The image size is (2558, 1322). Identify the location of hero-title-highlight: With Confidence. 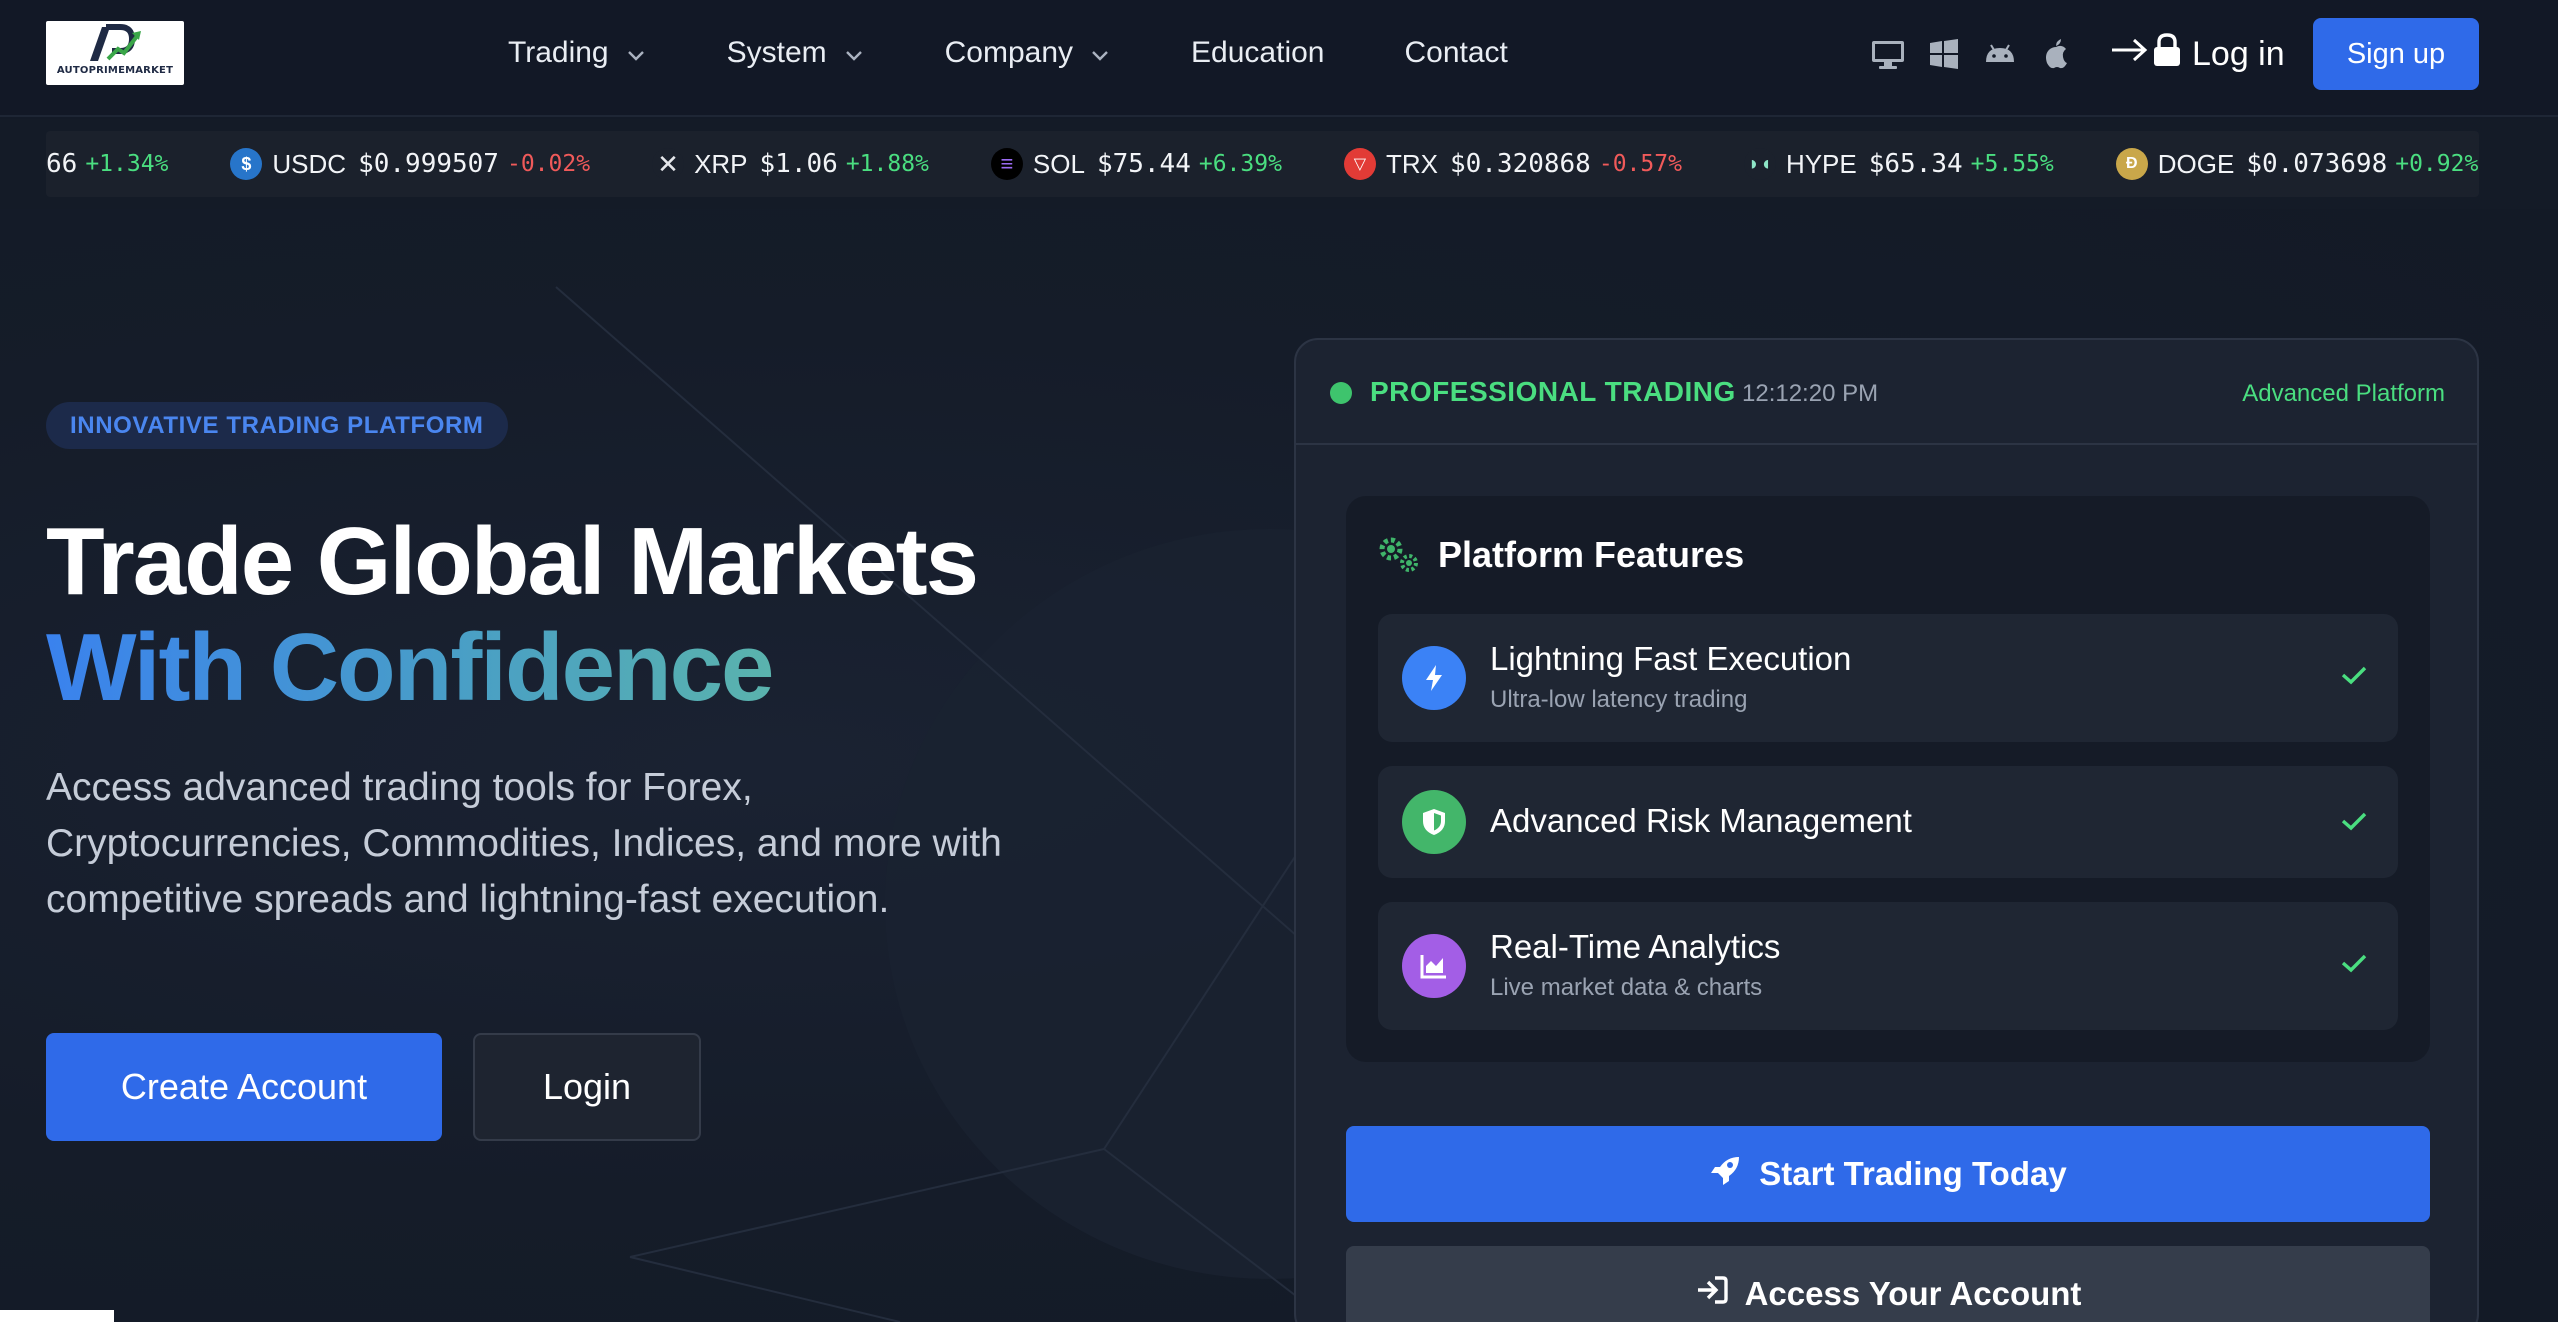
(410, 667).